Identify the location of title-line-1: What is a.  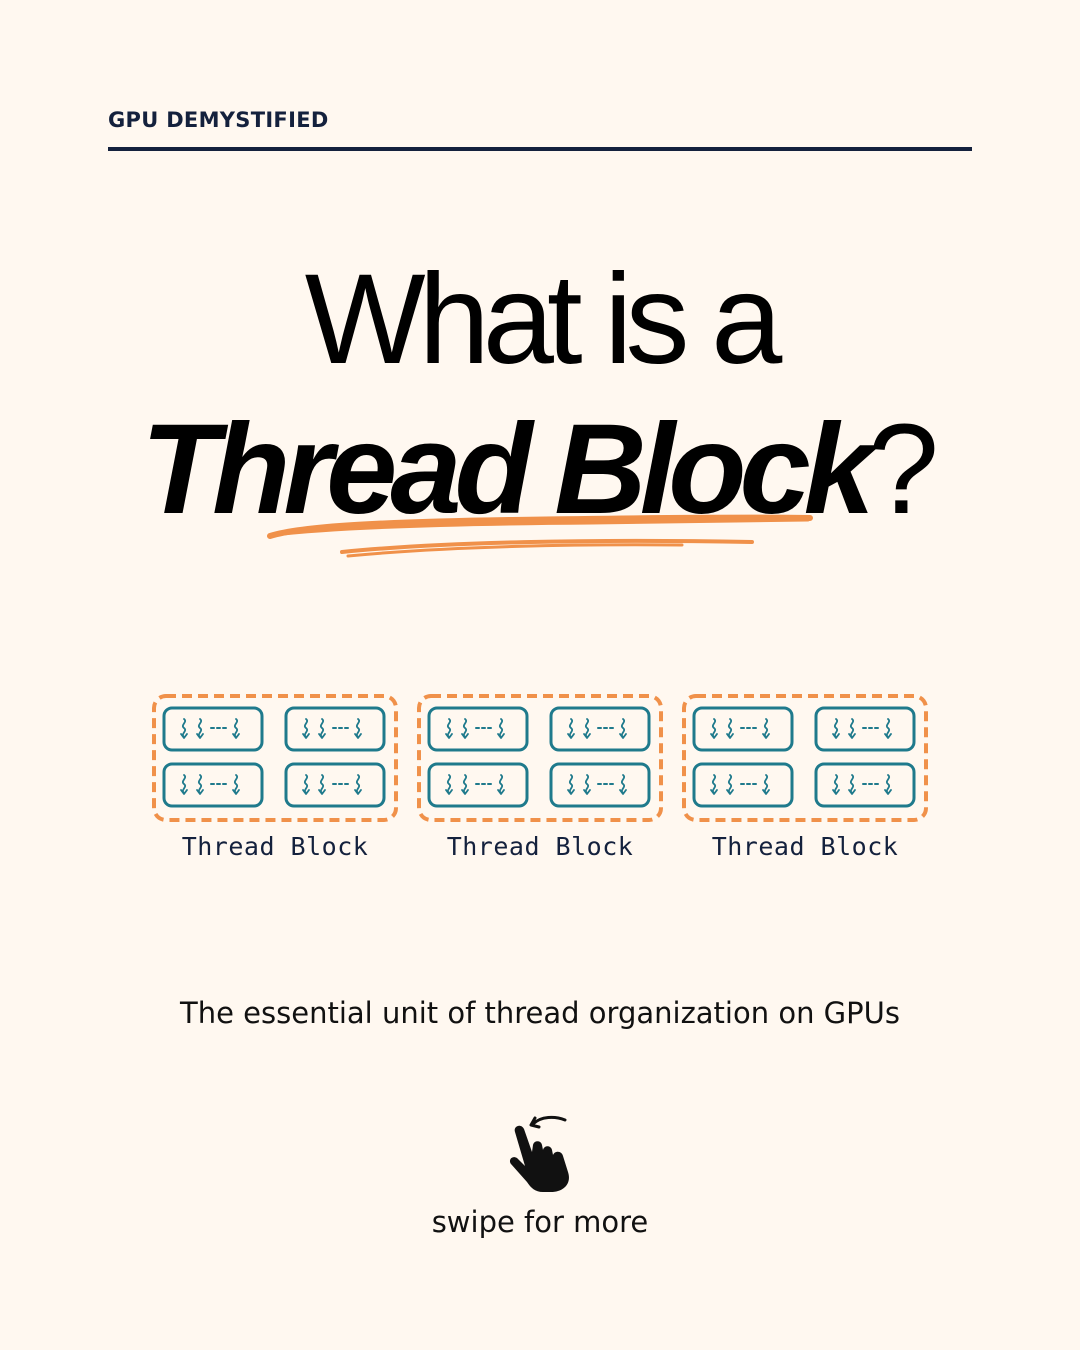
(543, 319).